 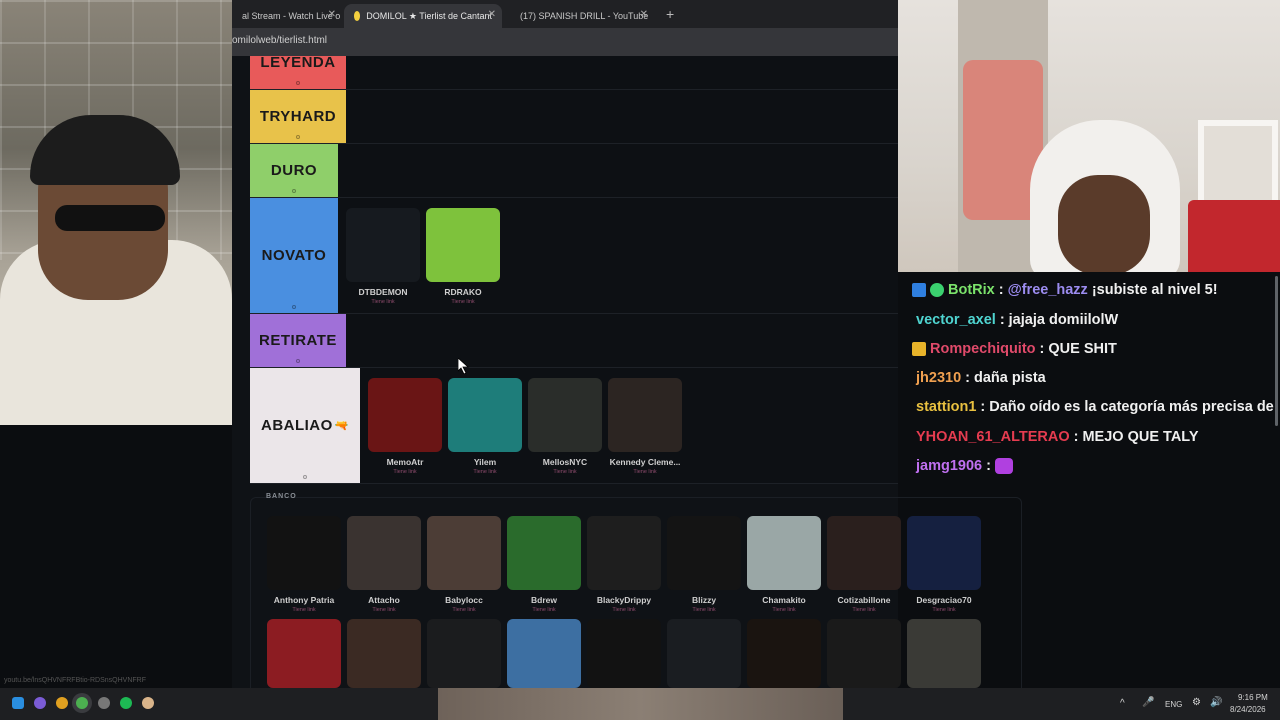 I want to click on chat-username: jh2310, so click(x=938, y=378).